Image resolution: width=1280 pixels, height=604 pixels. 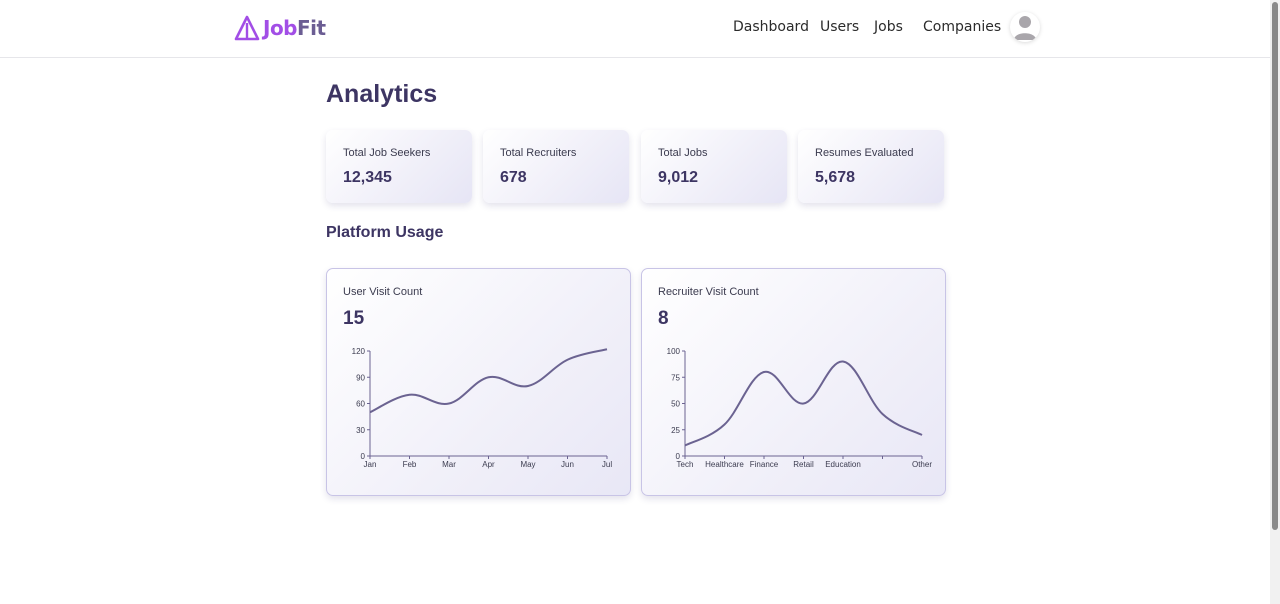 What do you see at coordinates (685, 464) in the screenshot?
I see `x-tick-label: Tech` at bounding box center [685, 464].